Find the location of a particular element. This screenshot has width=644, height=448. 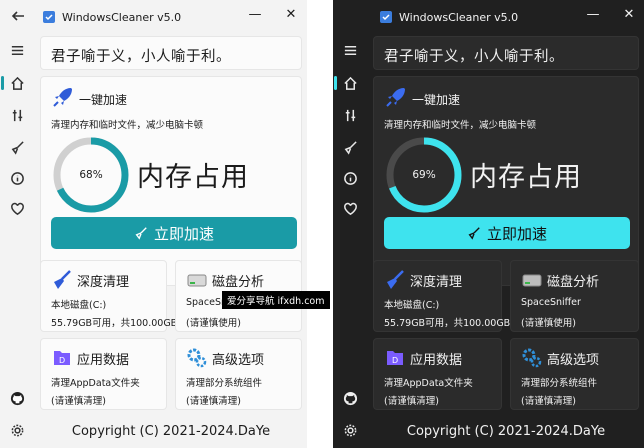

memory-percent: 69% is located at coordinates (424, 175).